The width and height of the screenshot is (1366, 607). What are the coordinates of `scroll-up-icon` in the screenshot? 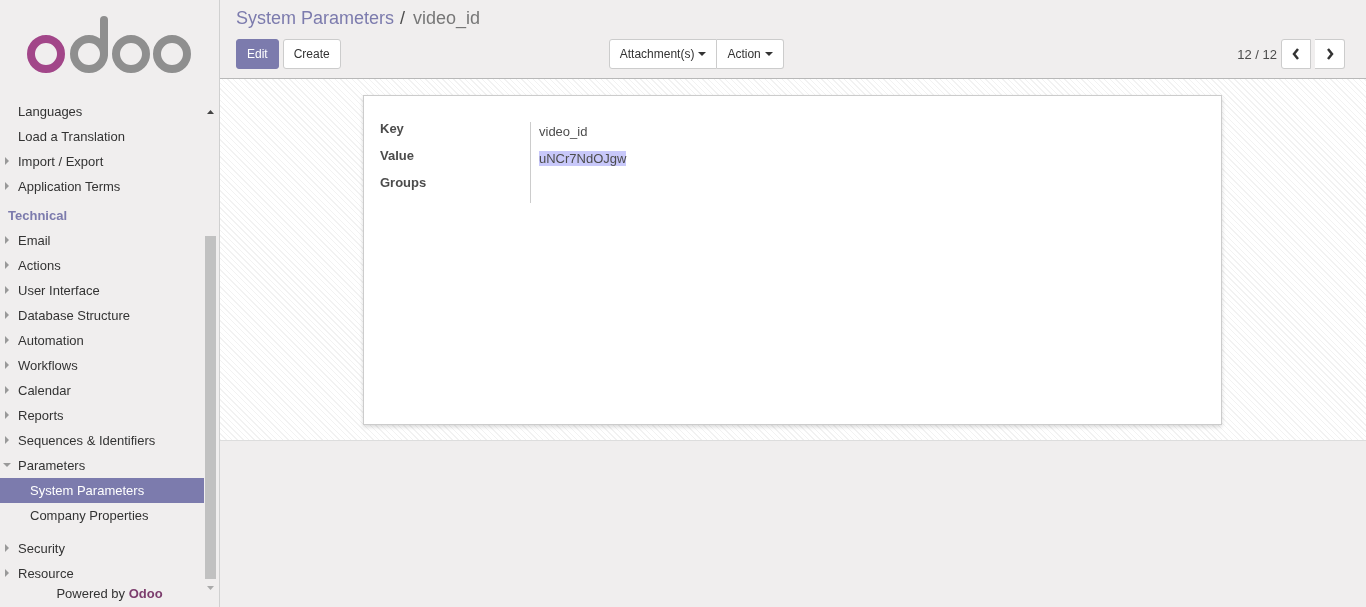 It's located at (210, 112).